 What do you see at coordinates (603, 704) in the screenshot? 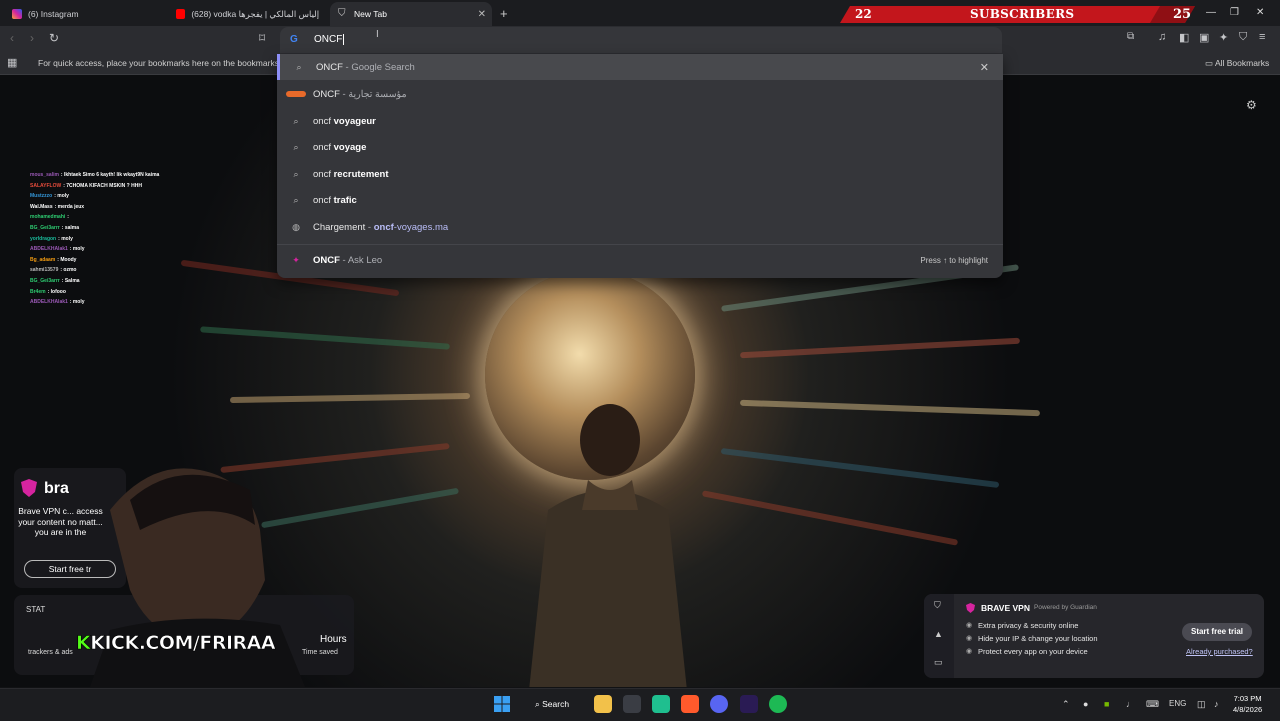
I see `file-explorer-icon` at bounding box center [603, 704].